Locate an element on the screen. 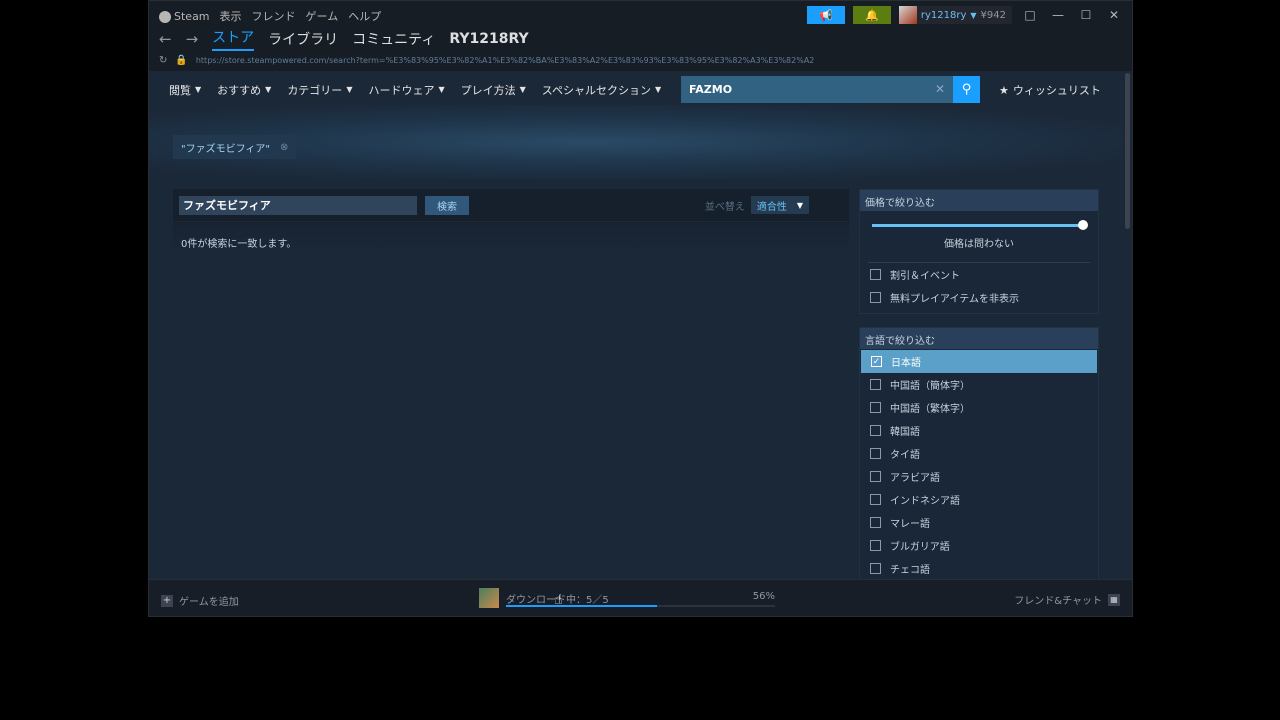 The image size is (1280, 720). friends-chat-button: フレンド&チャット ▦ is located at coordinates (1067, 599).